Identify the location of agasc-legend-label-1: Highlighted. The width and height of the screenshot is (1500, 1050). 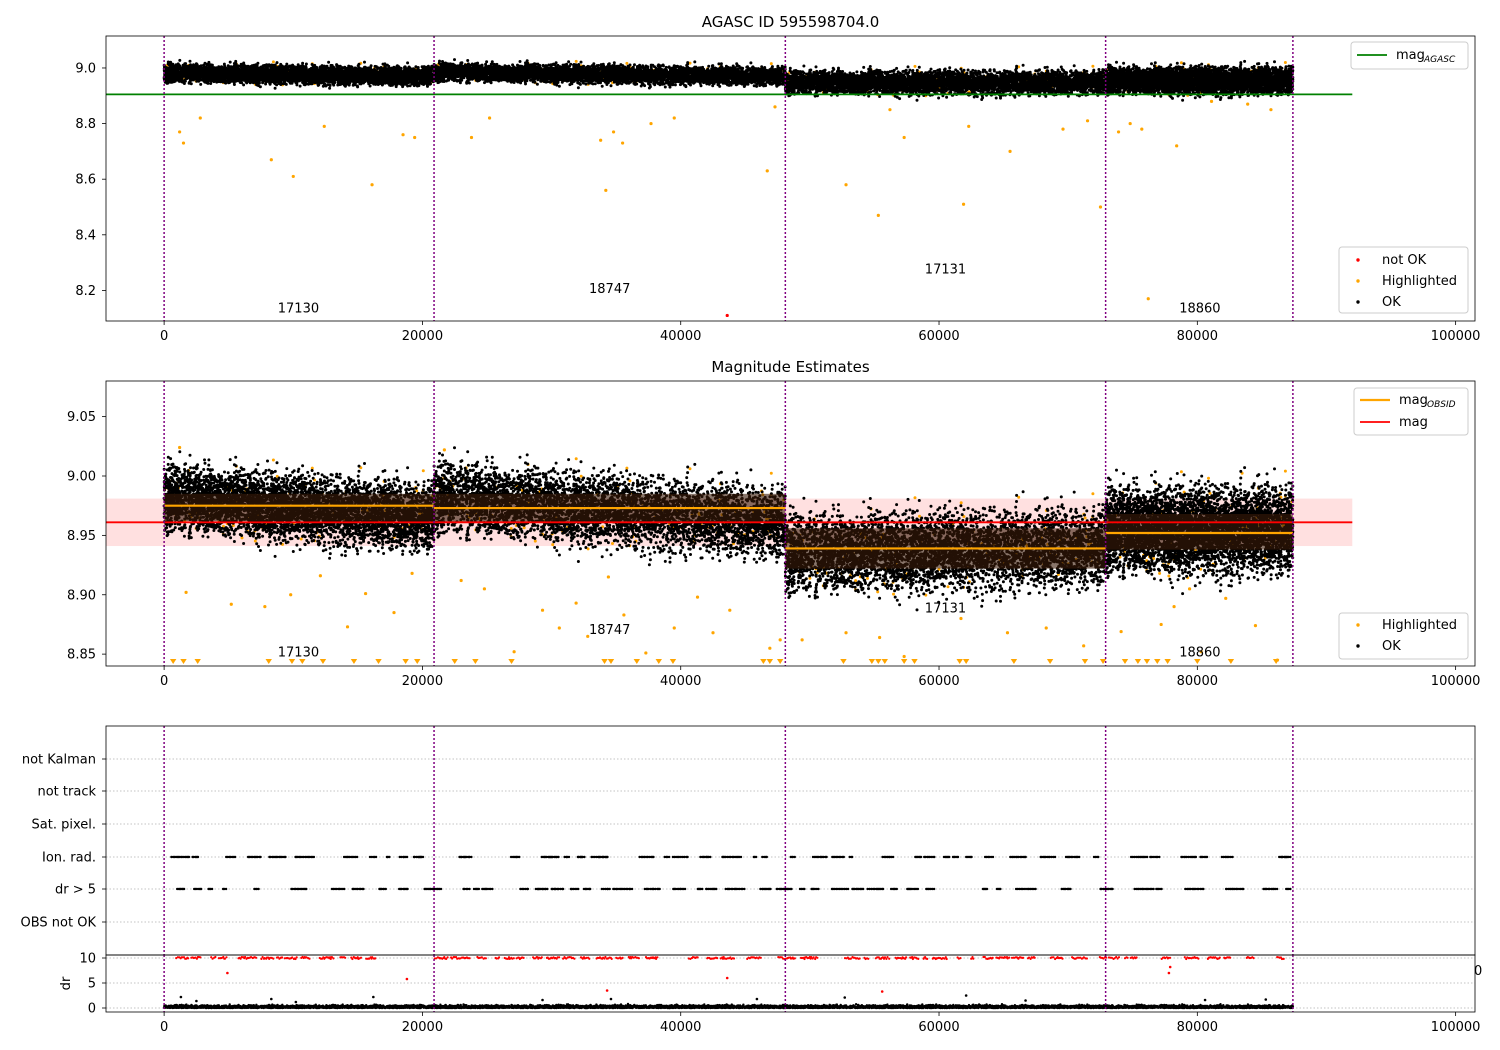
(1419, 281).